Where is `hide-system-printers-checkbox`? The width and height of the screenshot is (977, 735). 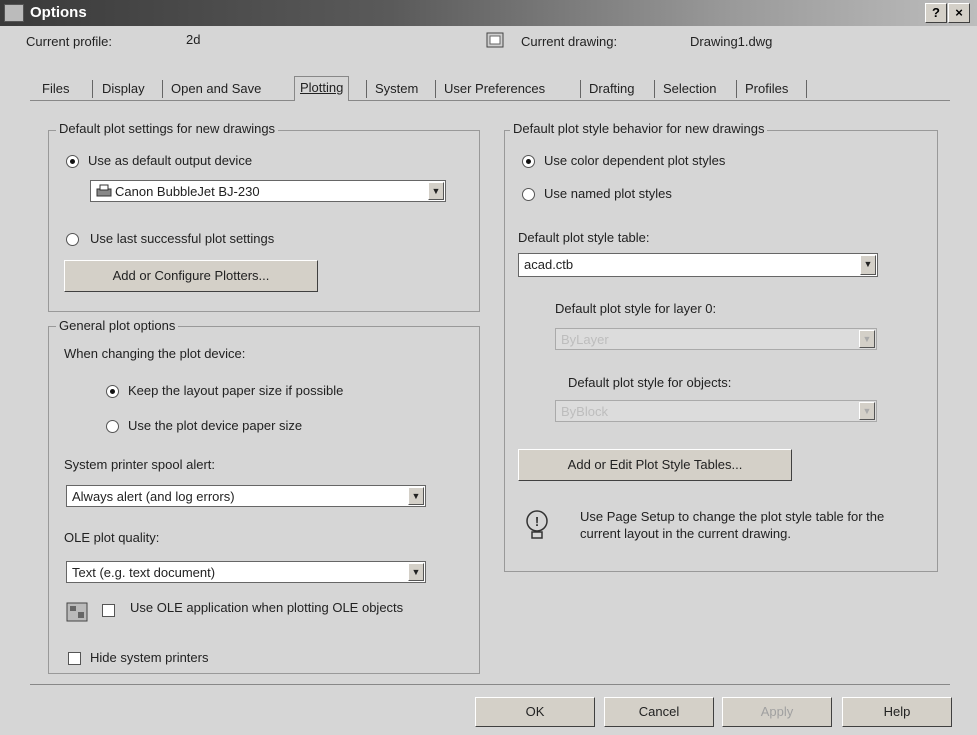
hide-system-printers-checkbox is located at coordinates (74, 658).